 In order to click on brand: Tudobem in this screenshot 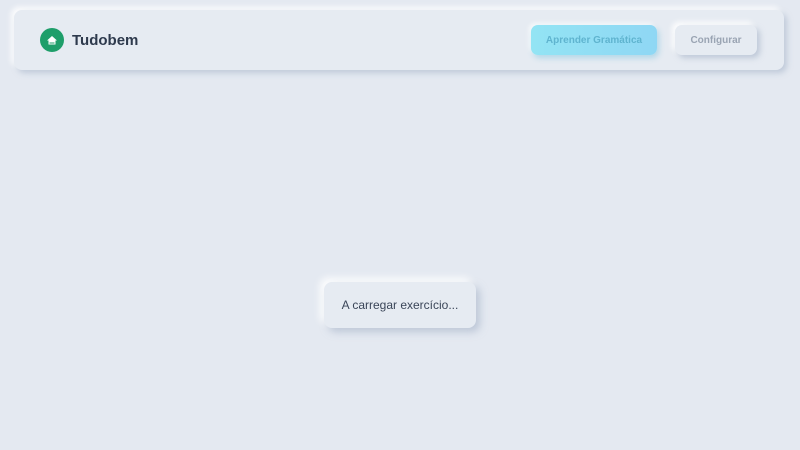, I will do `click(89, 40)`.